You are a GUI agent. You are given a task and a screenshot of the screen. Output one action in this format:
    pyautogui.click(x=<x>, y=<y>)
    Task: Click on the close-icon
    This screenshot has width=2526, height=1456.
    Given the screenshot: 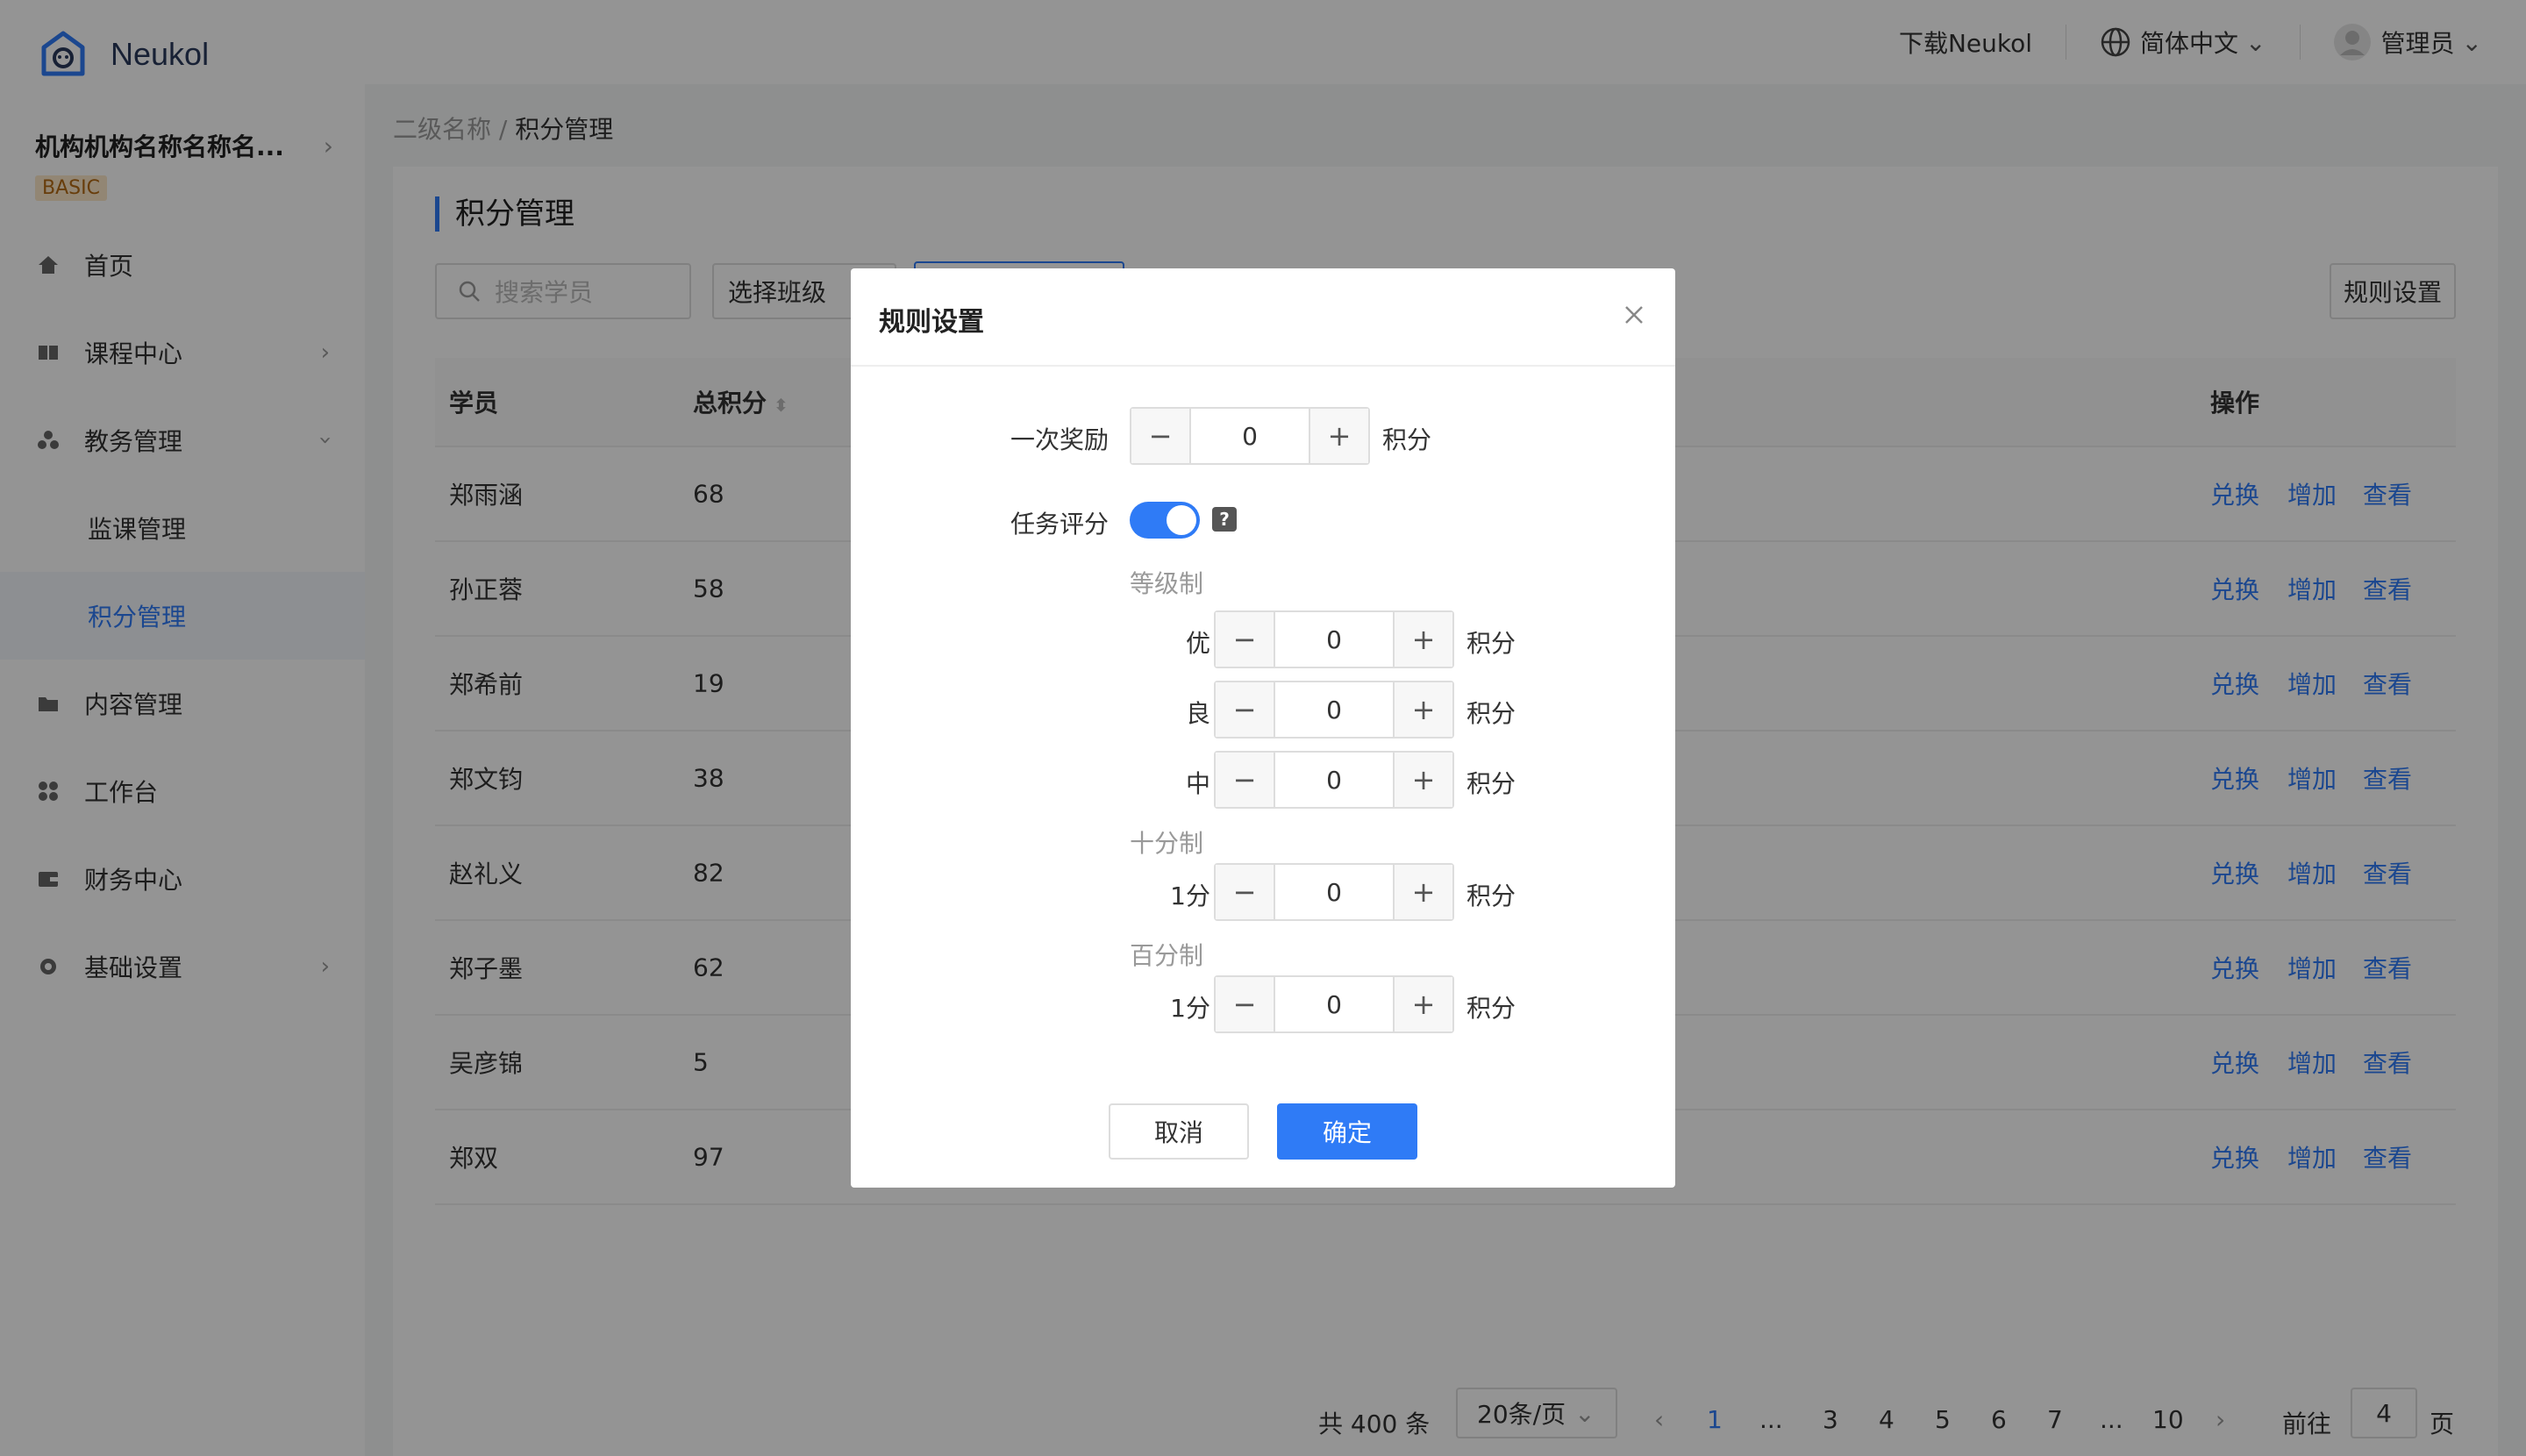 What is the action you would take?
    pyautogui.click(x=1634, y=315)
    